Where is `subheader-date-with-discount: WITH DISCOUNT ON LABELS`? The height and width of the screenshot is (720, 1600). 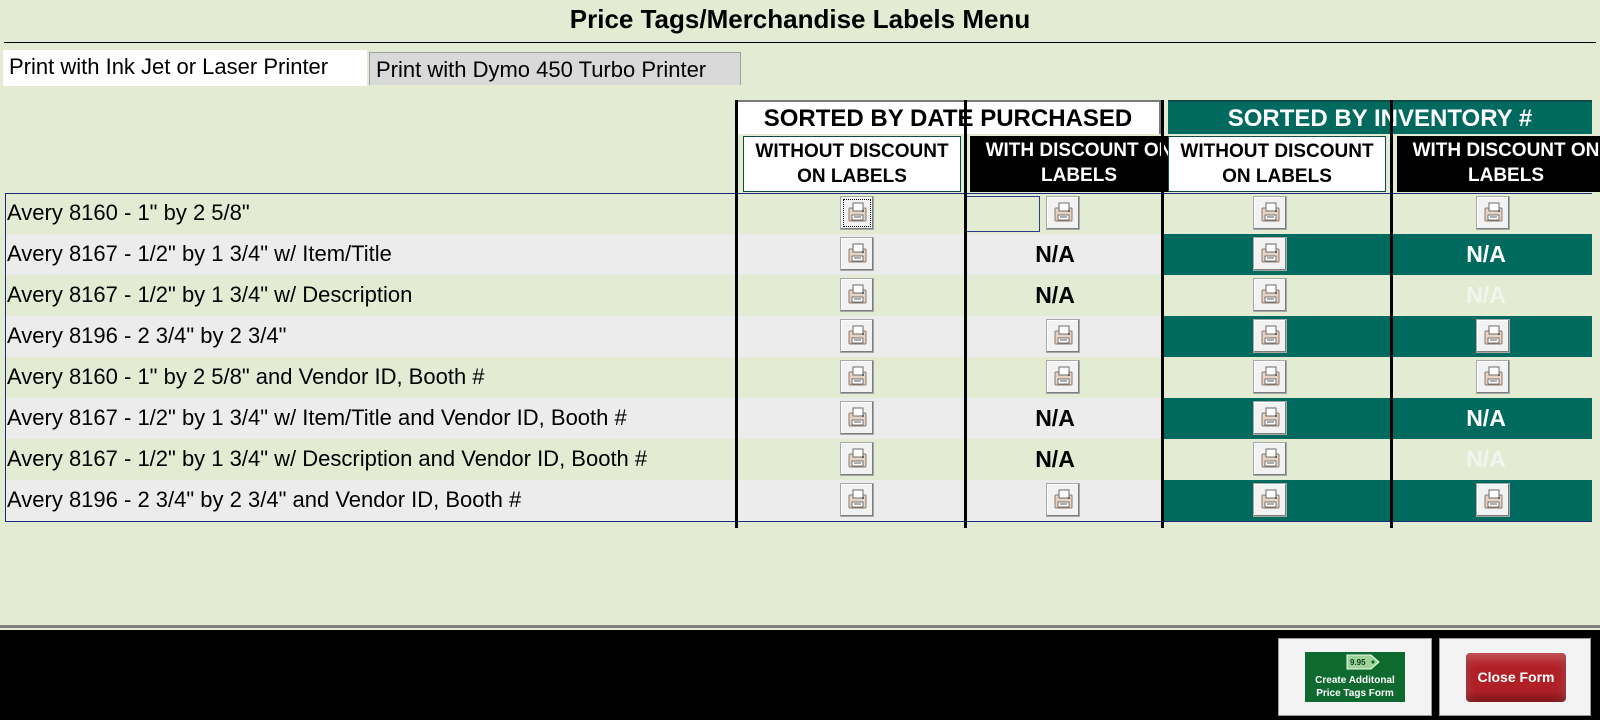
subheader-date-with-discount: WITH DISCOUNT ON LABELS is located at coordinates (1079, 164).